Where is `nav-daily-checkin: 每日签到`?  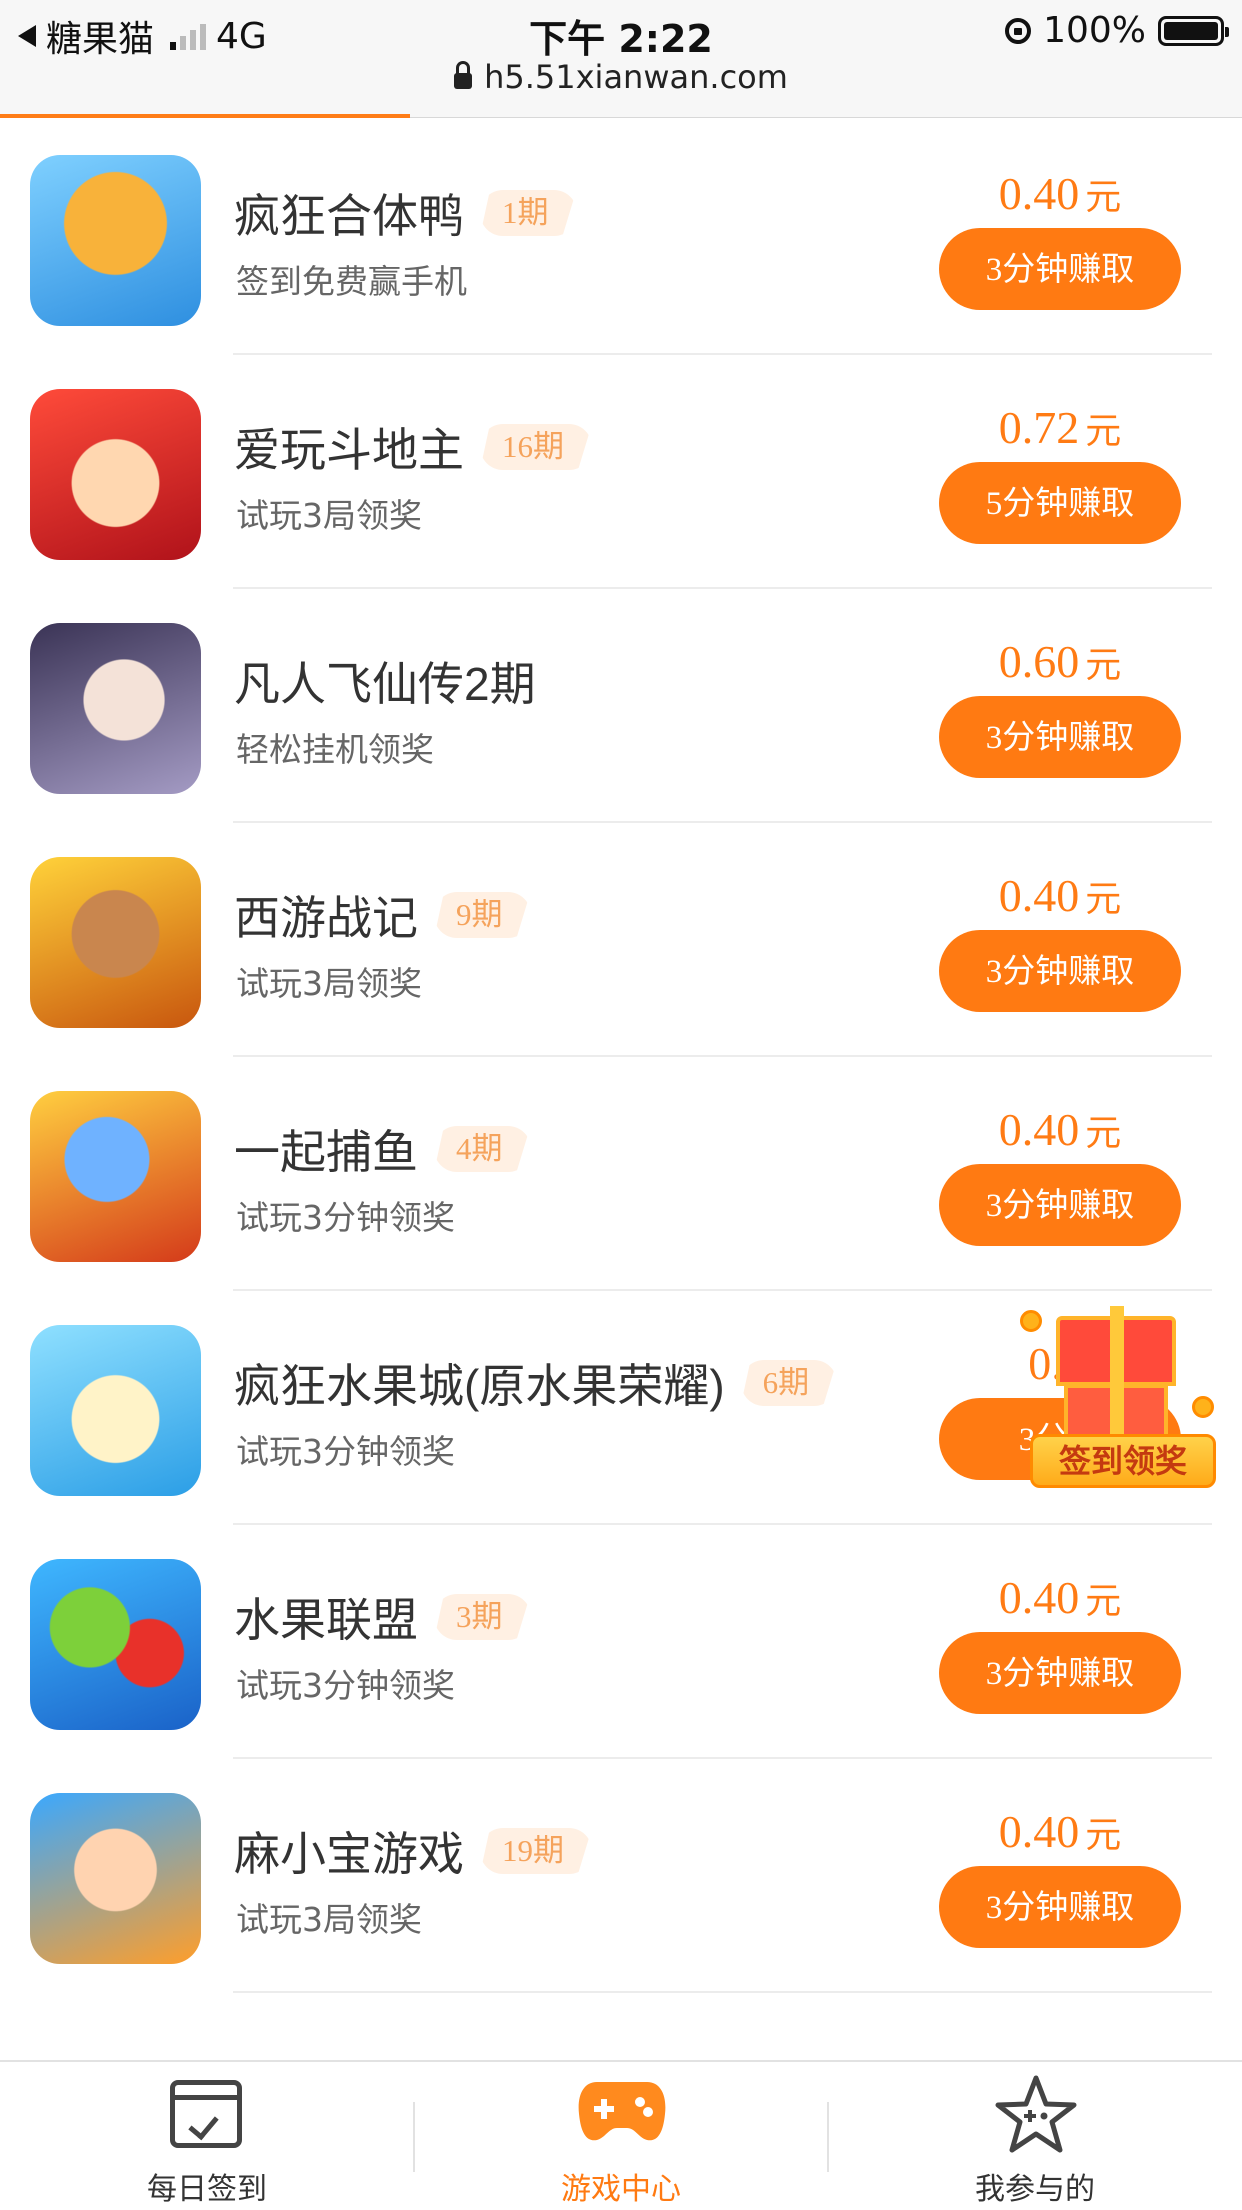 nav-daily-checkin: 每日签到 is located at coordinates (207, 2136).